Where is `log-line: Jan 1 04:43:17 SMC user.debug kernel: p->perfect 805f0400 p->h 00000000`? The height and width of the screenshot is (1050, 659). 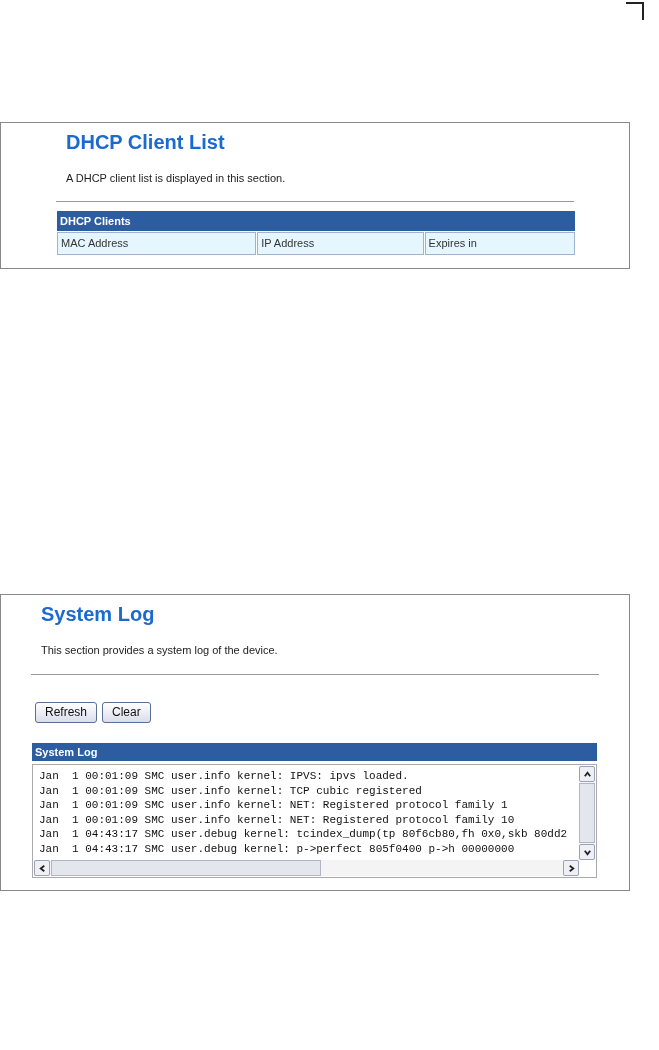 log-line: Jan 1 04:43:17 SMC user.debug kernel: p->perfect 805f0400 p->h 00000000 is located at coordinates (277, 848).